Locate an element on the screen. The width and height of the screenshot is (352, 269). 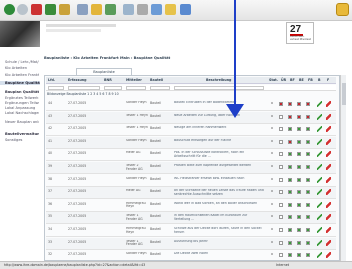
row-description-link: Neue Arbeiten zur Lüftung, aber noch ein is located at coordinates (219, 116).